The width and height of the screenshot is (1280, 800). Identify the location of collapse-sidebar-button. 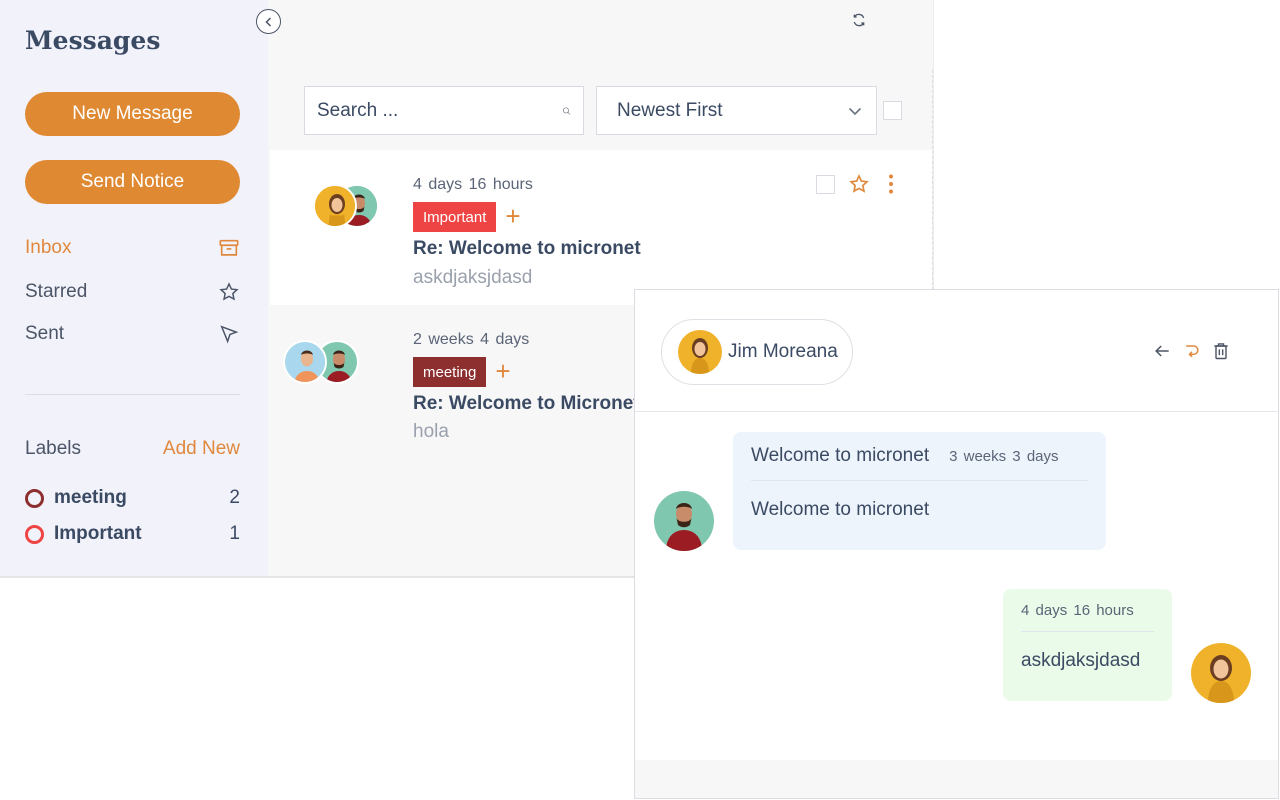
(268, 21).